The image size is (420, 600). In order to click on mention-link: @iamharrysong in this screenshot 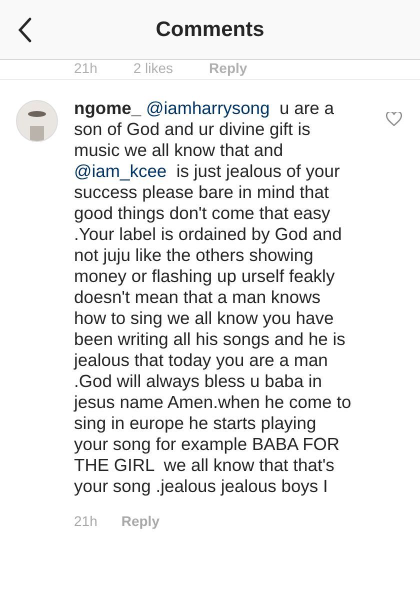, I will do `click(208, 108)`.